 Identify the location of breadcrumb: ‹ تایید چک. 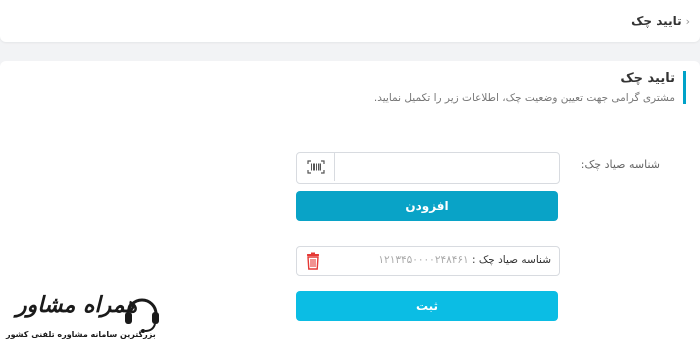
(660, 21).